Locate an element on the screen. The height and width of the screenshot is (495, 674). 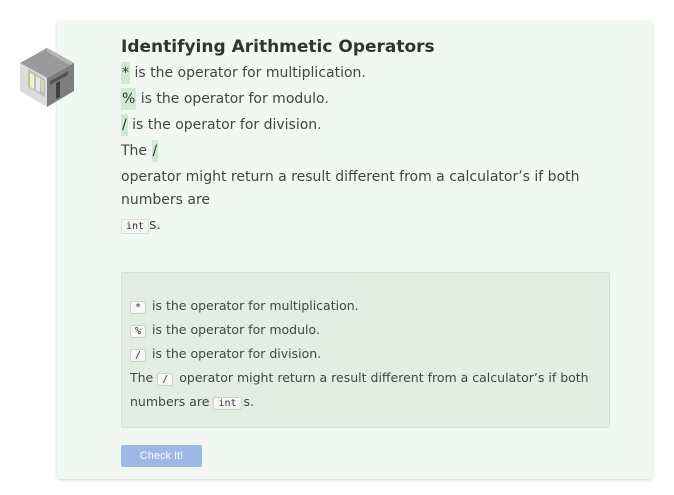
lesson-line-multiplication: * is the operator for multiplication. is located at coordinates (361, 73).